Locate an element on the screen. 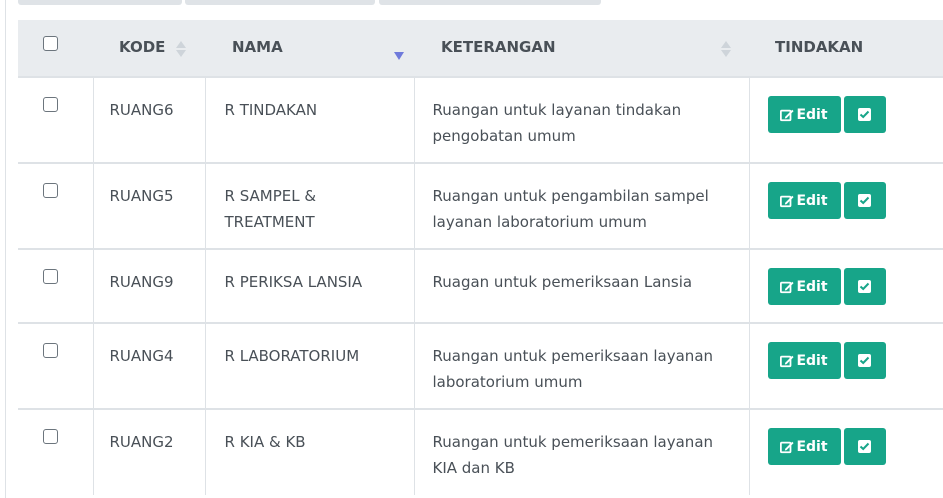  cell-nama: R PERIKSA LANSIA is located at coordinates (293, 282).